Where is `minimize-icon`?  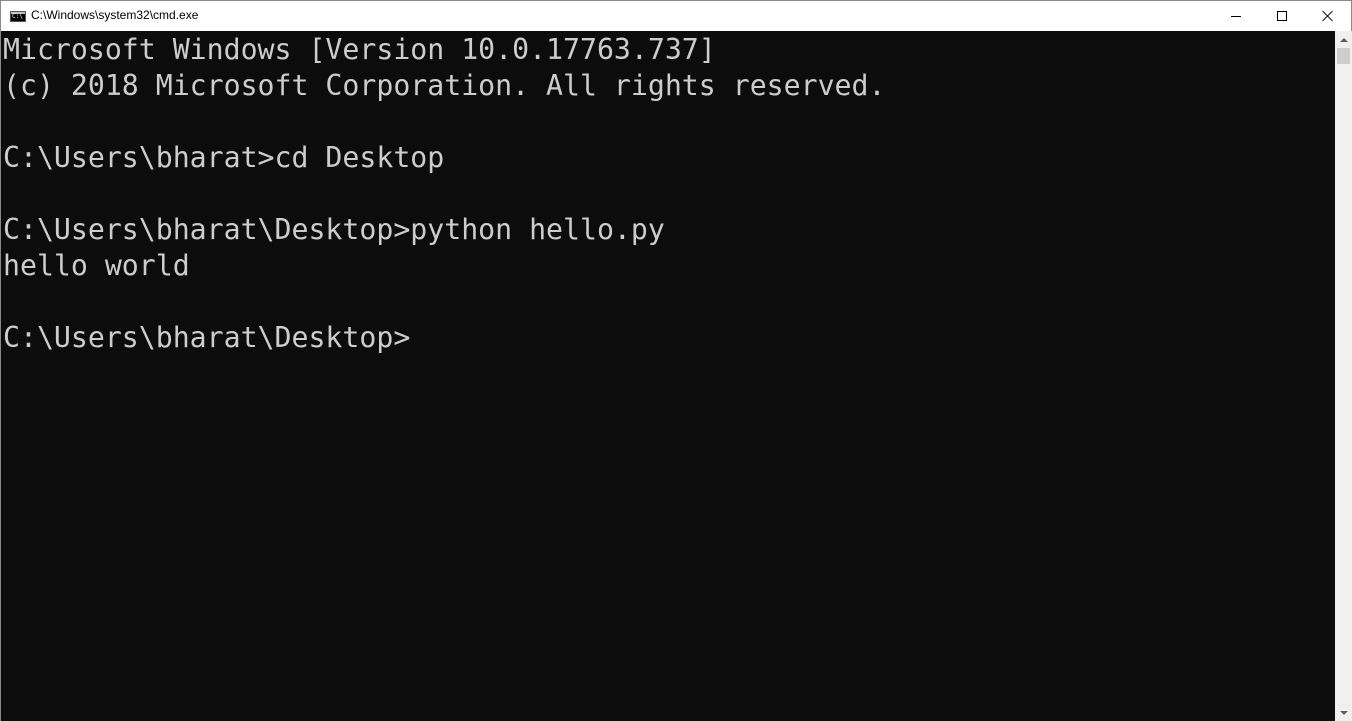
minimize-icon is located at coordinates (1236, 16).